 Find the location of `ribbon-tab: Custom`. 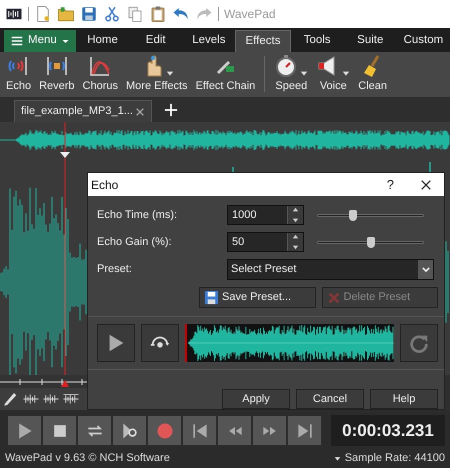

ribbon-tab: Custom is located at coordinates (423, 41).